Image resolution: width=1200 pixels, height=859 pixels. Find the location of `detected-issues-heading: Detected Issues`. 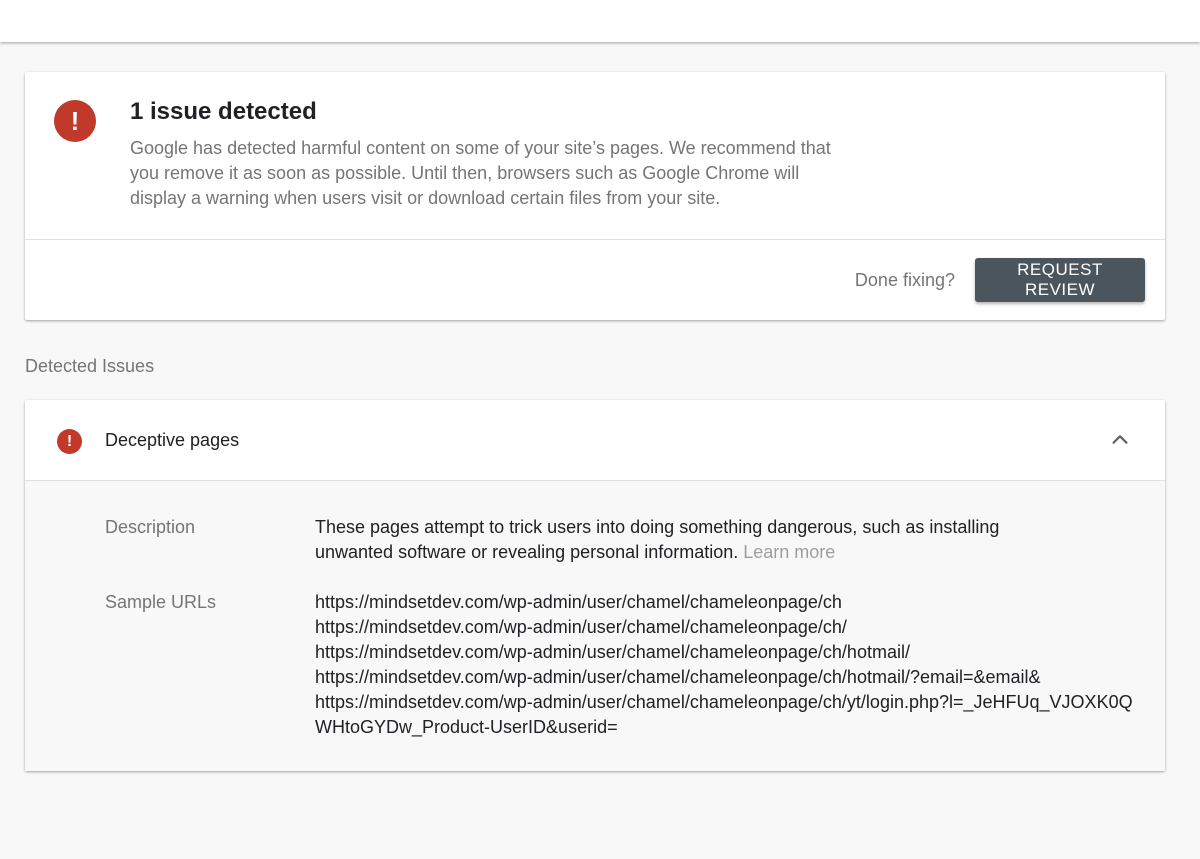

detected-issues-heading: Detected Issues is located at coordinates (90, 366).